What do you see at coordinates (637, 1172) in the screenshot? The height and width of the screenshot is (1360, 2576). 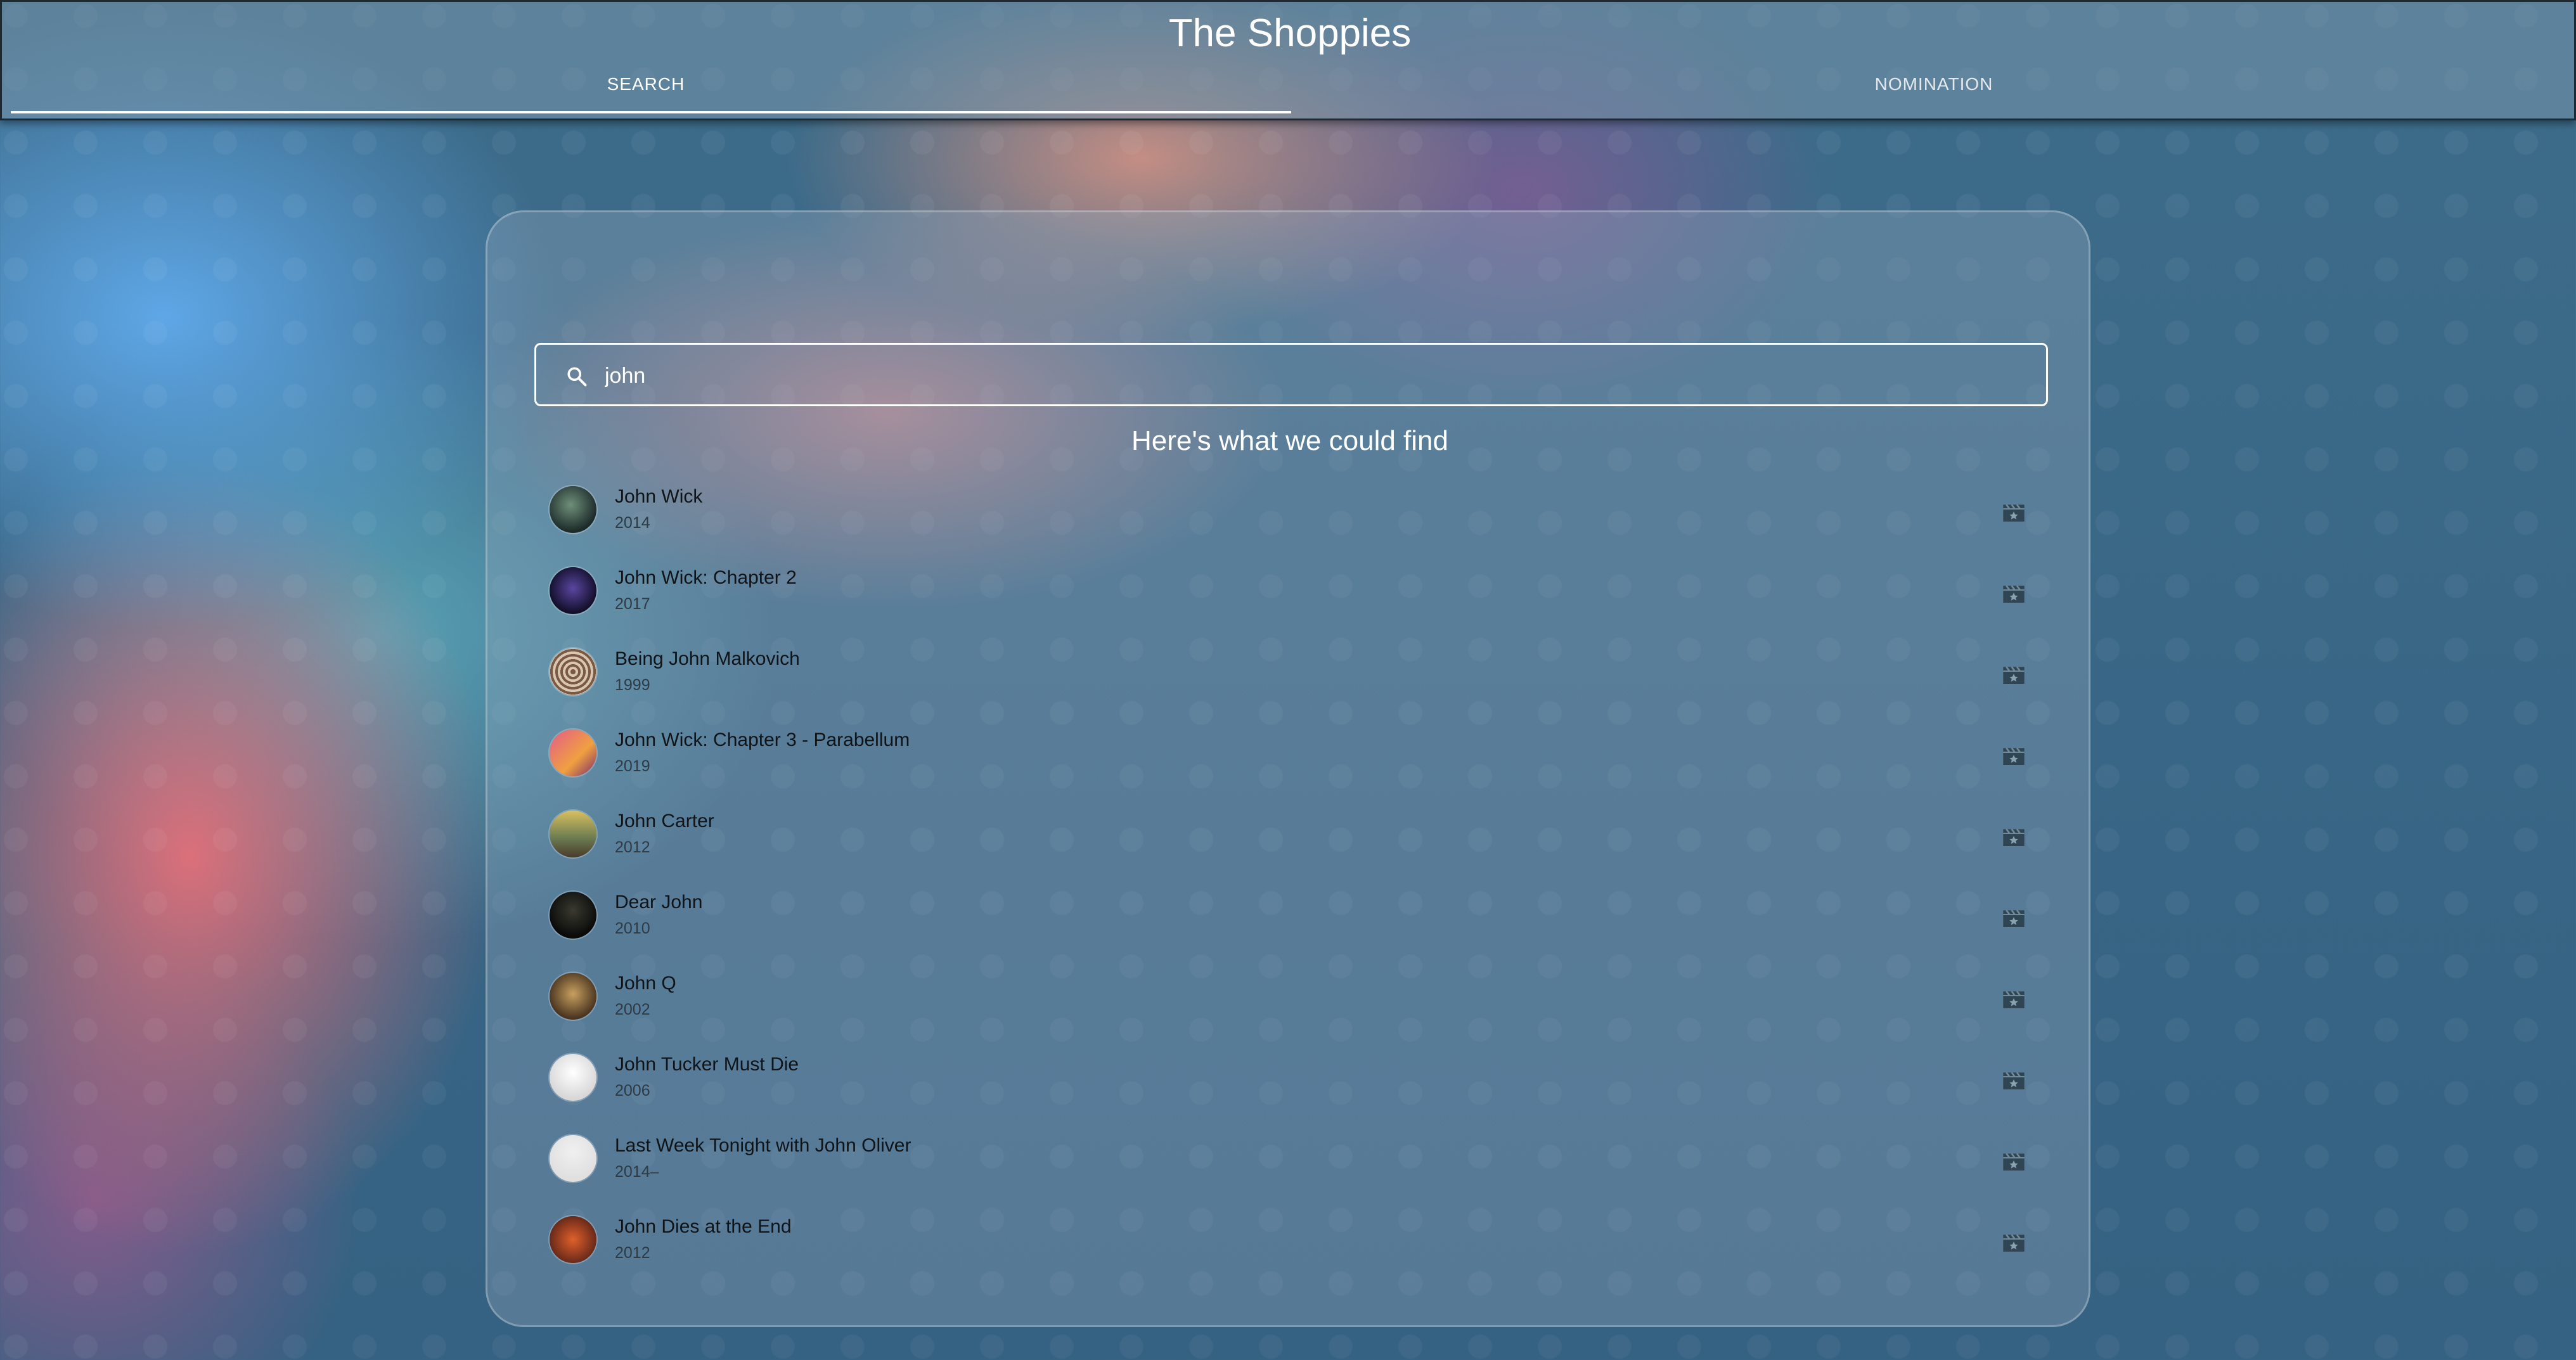 I see `result-year: 2014–` at bounding box center [637, 1172].